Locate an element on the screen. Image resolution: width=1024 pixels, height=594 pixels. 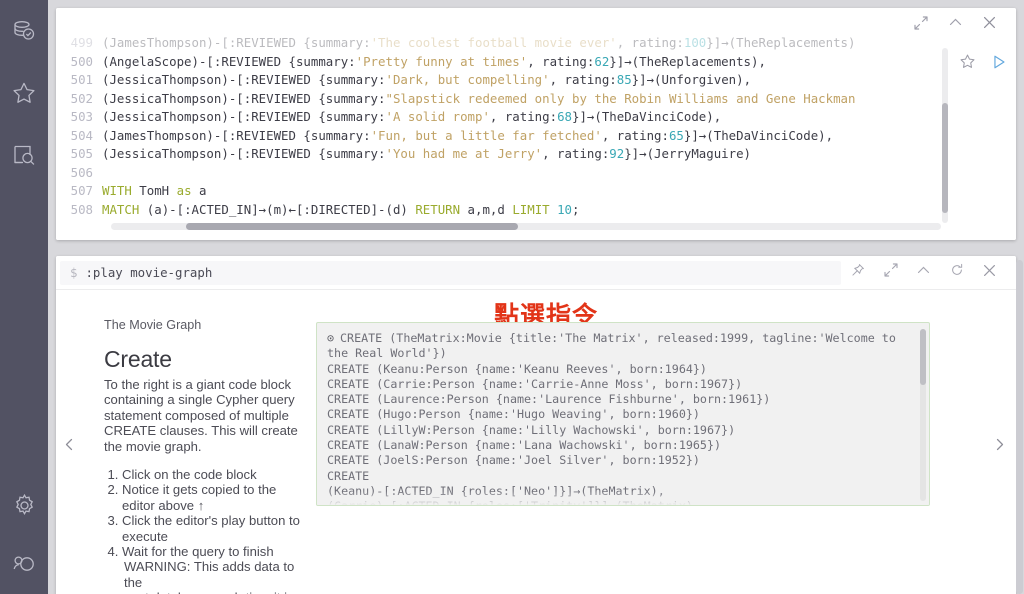
line-number: 502 is located at coordinates (81, 98).